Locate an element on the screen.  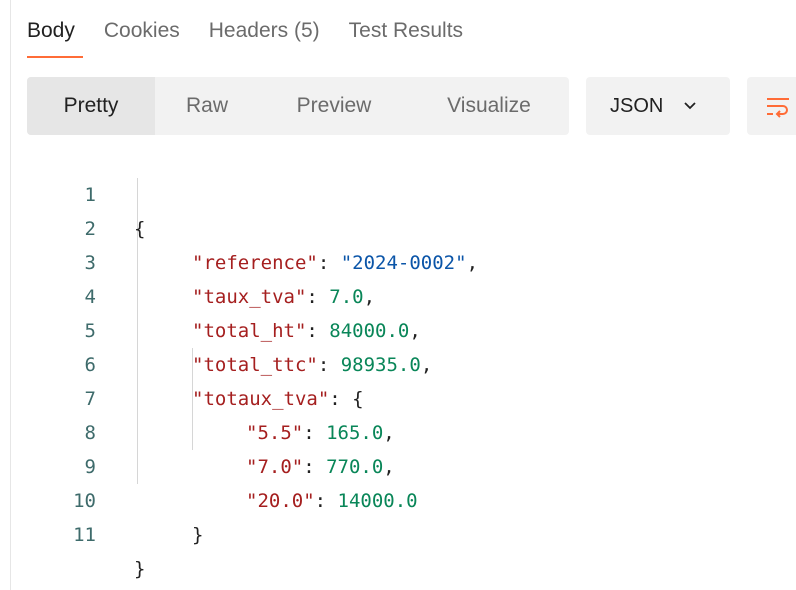
format-select-value: JSON is located at coordinates (637, 105).